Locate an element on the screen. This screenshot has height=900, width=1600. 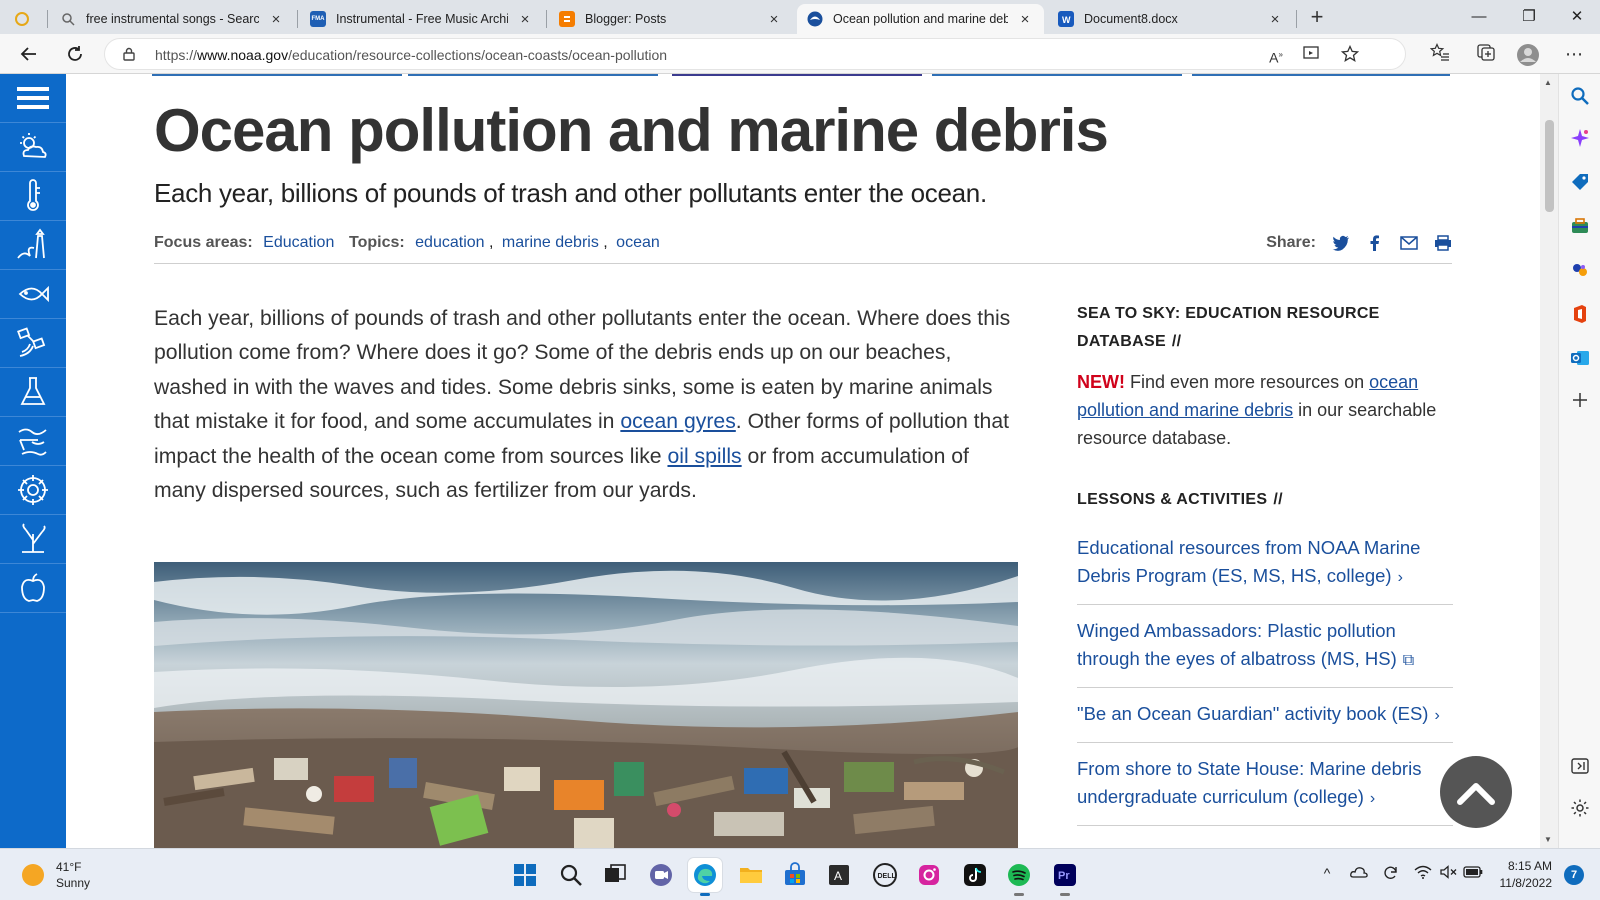
tab-document8: W Document8.docx × is located at coordinates (1171, 19).